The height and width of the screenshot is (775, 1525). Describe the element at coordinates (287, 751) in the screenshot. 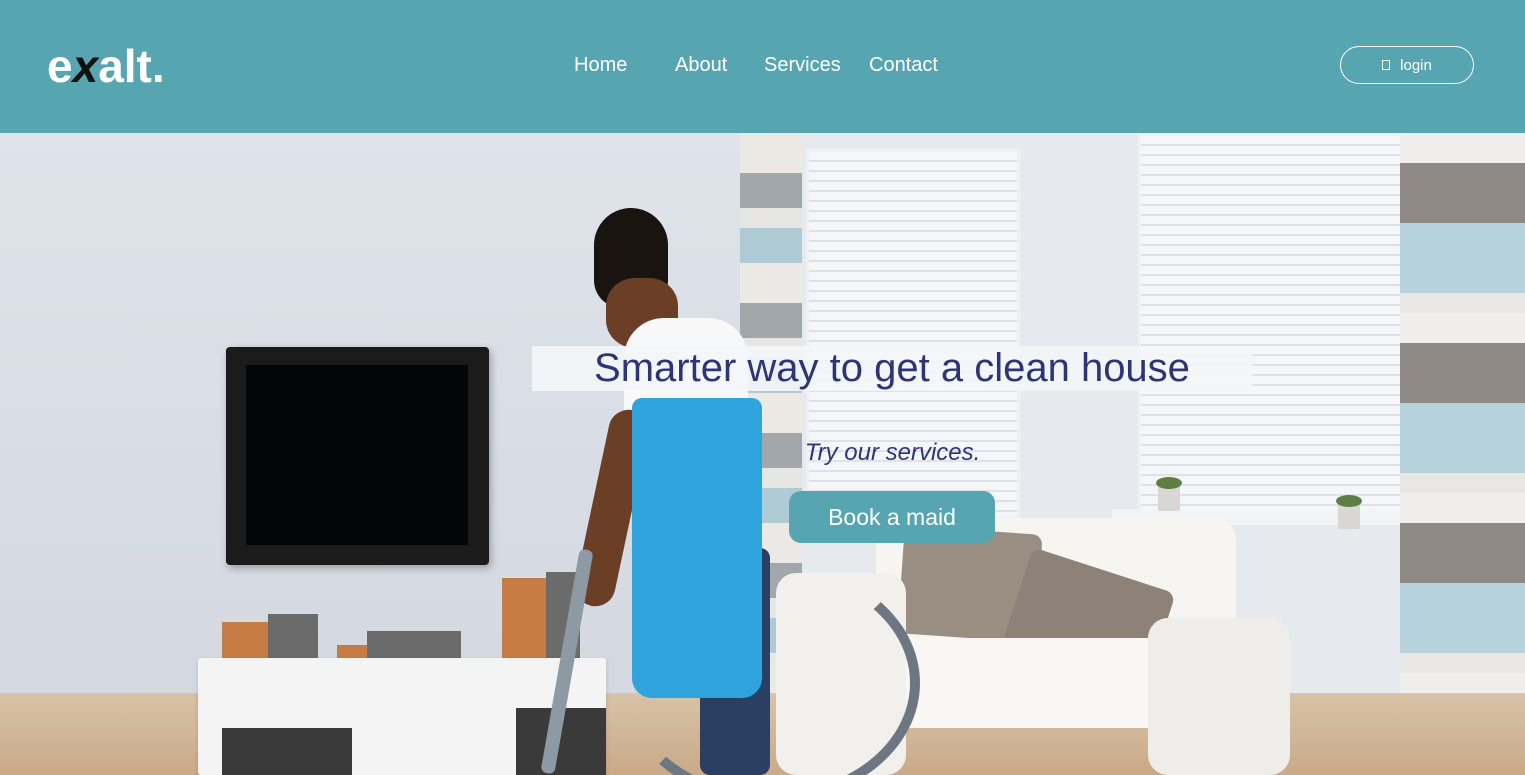

I see `stand-drawer` at that location.